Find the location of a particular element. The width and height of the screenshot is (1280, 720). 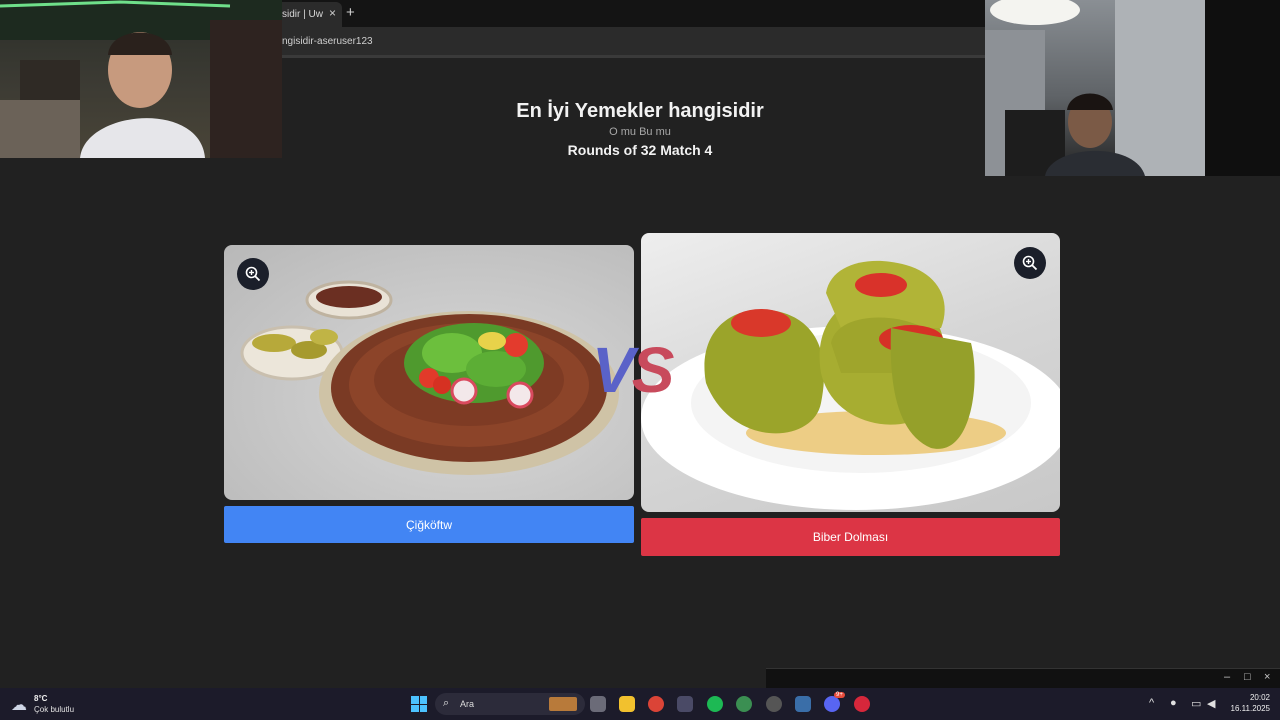

start-button is located at coordinates (419, 704).